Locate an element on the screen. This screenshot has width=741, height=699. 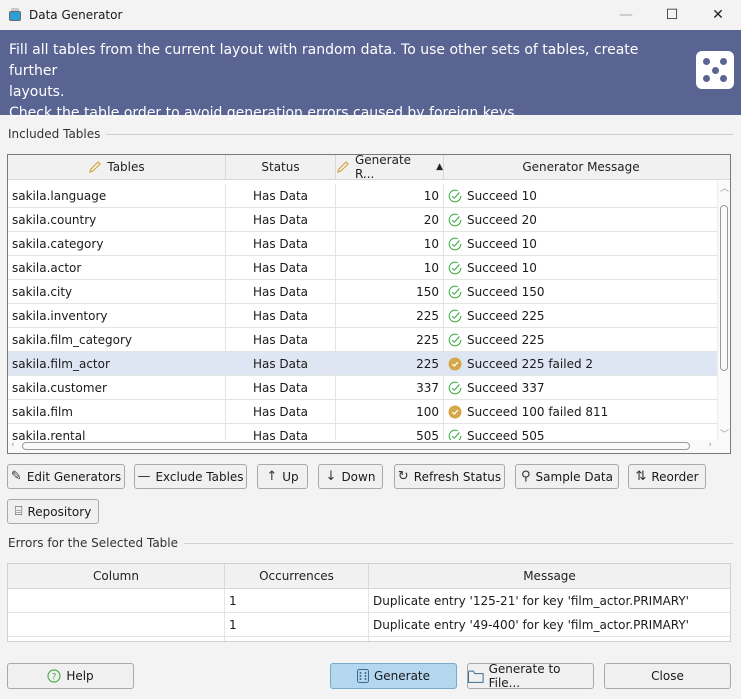
header-status: Status is located at coordinates (281, 167).